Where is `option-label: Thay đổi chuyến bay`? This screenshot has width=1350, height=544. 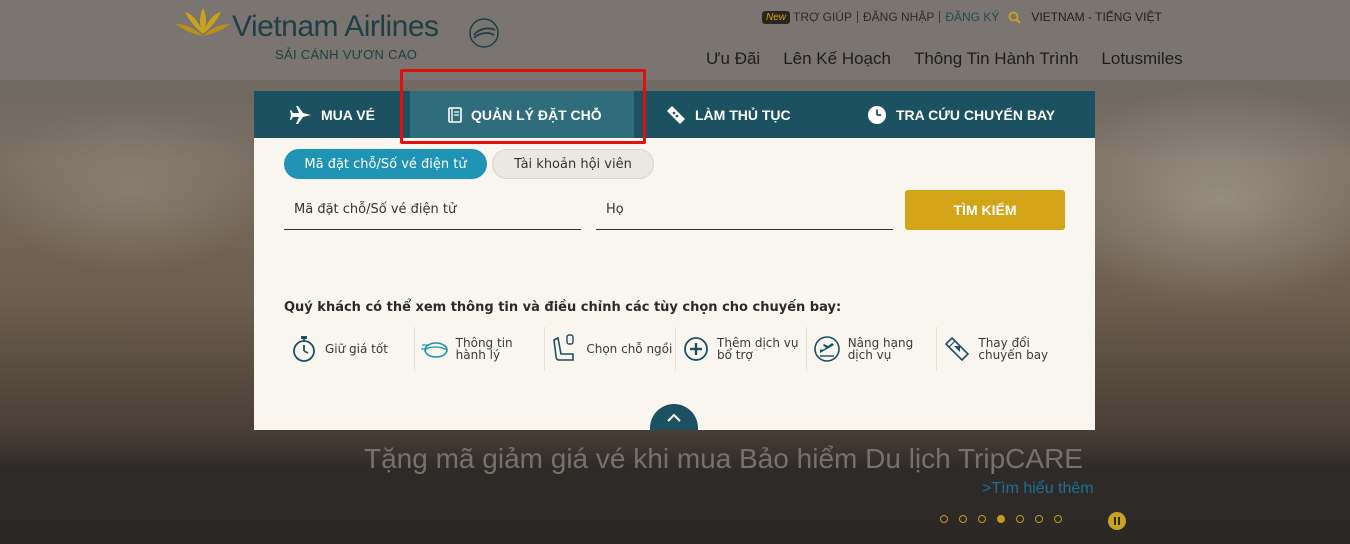 option-label: Thay đổi chuyến bay is located at coordinates (1013, 349).